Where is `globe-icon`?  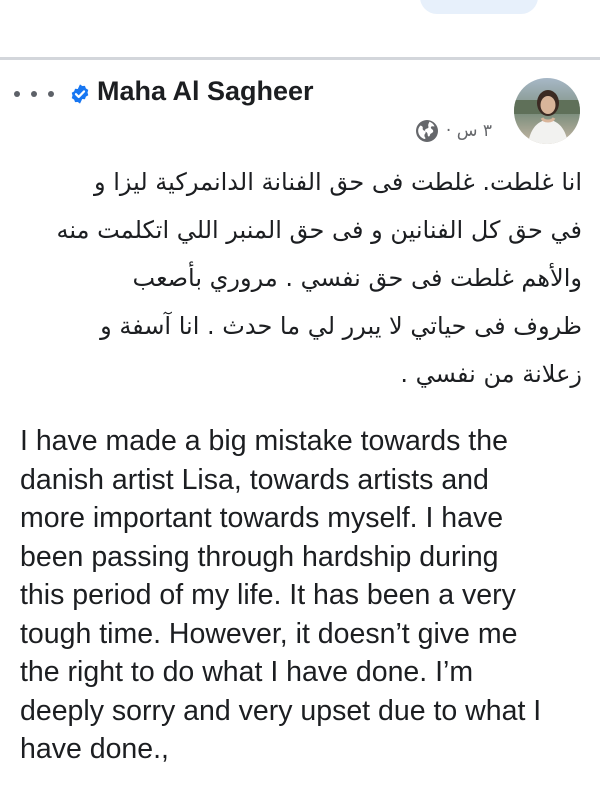
globe-icon is located at coordinates (427, 131).